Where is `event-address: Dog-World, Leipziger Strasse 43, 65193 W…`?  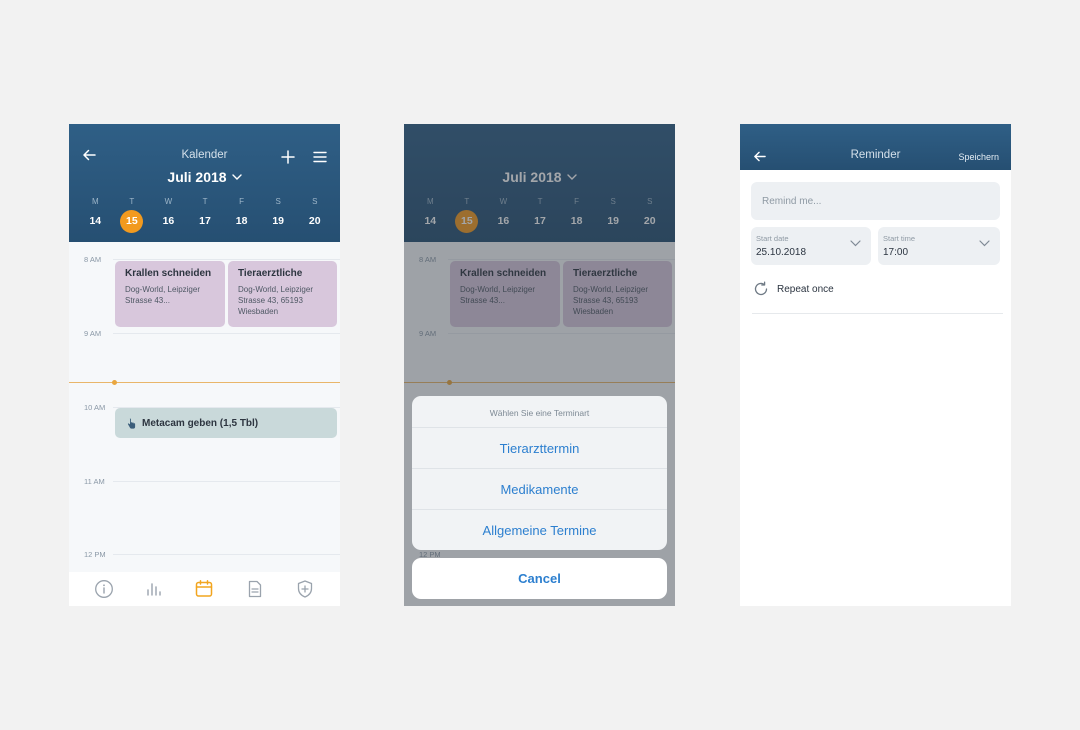 event-address: Dog-World, Leipziger Strasse 43, 65193 W… is located at coordinates (275, 300).